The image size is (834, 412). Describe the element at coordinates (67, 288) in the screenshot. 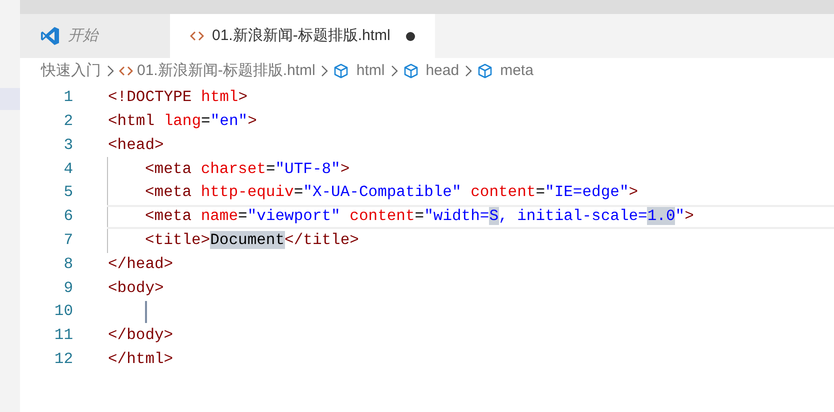

I see `line-number: 9` at that location.